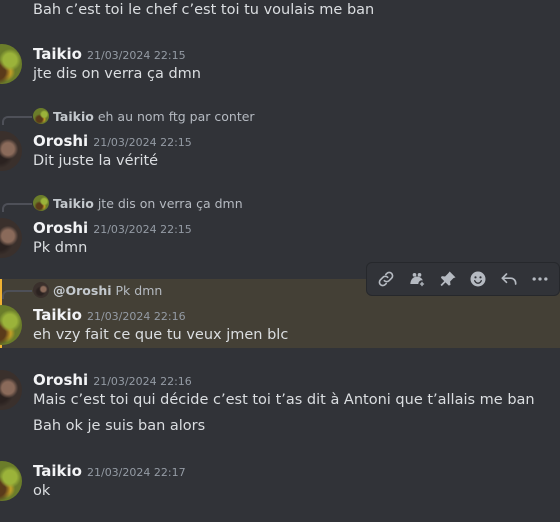 This screenshot has width=560, height=522. I want to click on reply-reference: @Oroshi Pk dmn, so click(97, 290).